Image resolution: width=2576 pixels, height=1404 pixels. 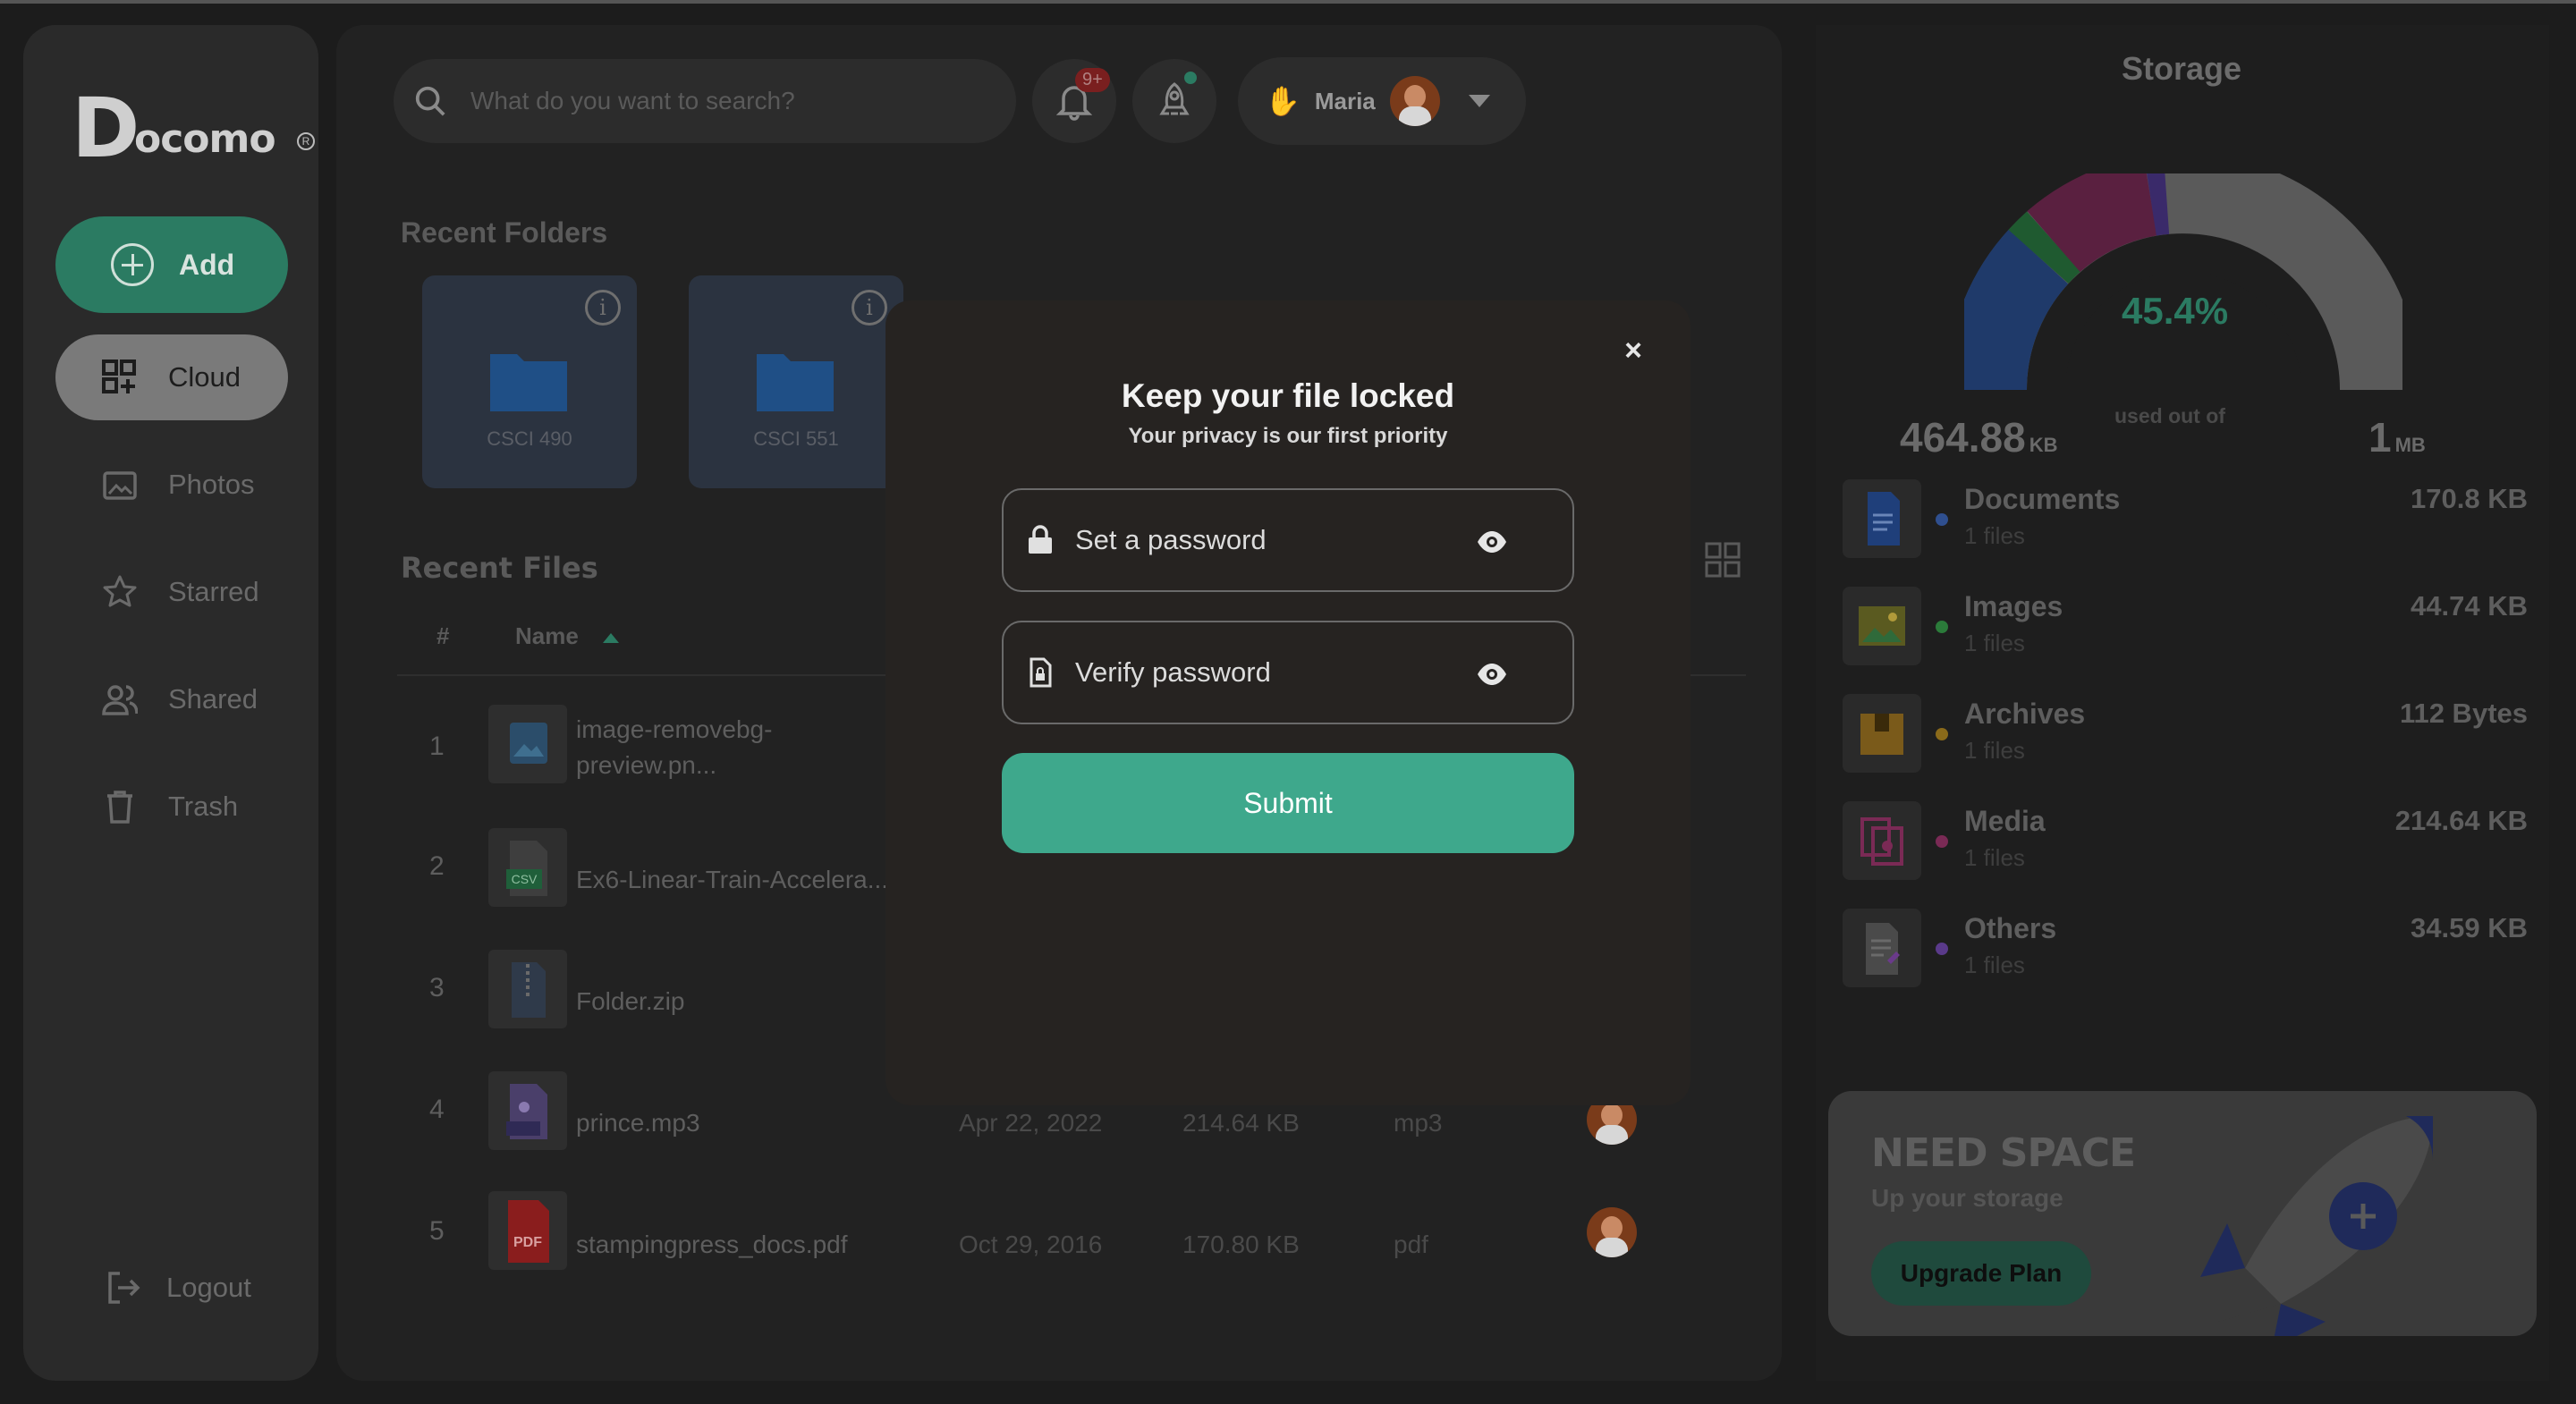 What do you see at coordinates (204, 377) in the screenshot?
I see `sidebar-item-label: Cloud` at bounding box center [204, 377].